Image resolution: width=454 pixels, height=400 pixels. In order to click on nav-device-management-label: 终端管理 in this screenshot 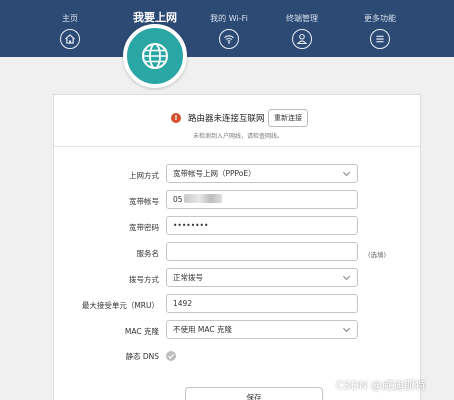, I will do `click(302, 18)`.